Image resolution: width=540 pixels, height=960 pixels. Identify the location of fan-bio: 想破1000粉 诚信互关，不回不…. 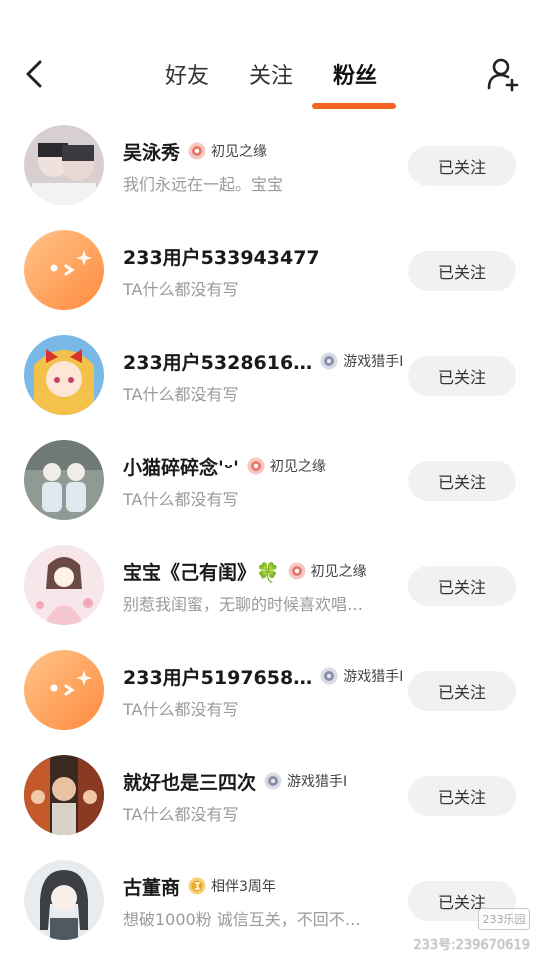
(242, 919).